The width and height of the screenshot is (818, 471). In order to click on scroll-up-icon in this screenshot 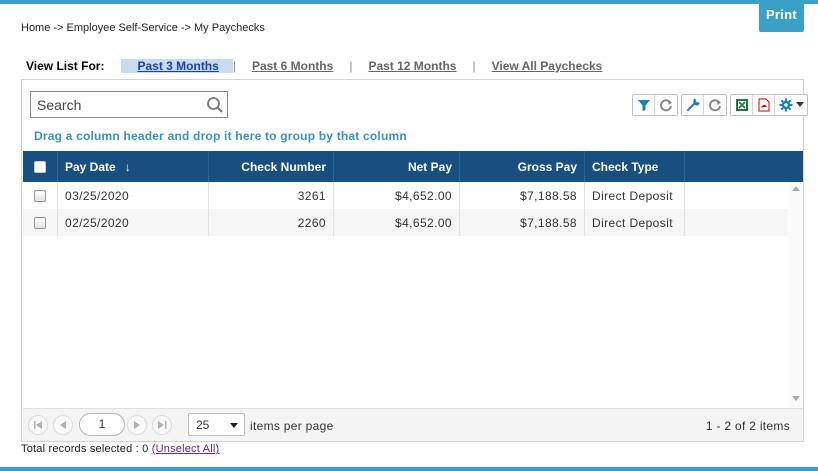, I will do `click(796, 188)`.